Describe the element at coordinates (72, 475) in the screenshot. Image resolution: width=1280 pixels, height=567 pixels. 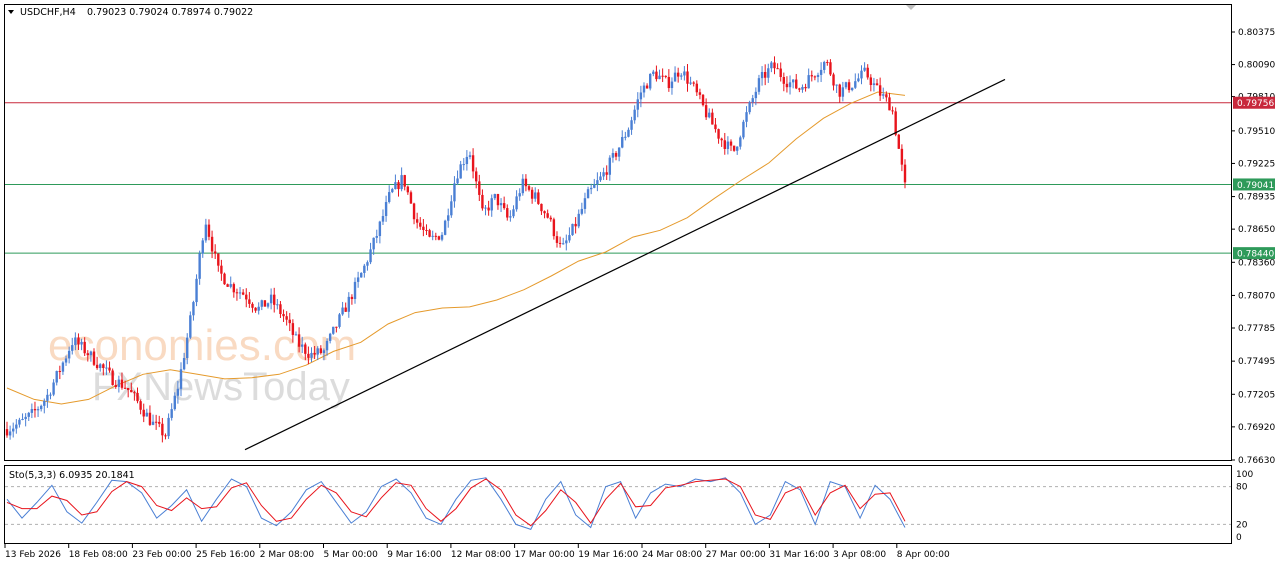
I see `oscillator-label: Sto(5,3,3) 6.0935 20.1841` at that location.